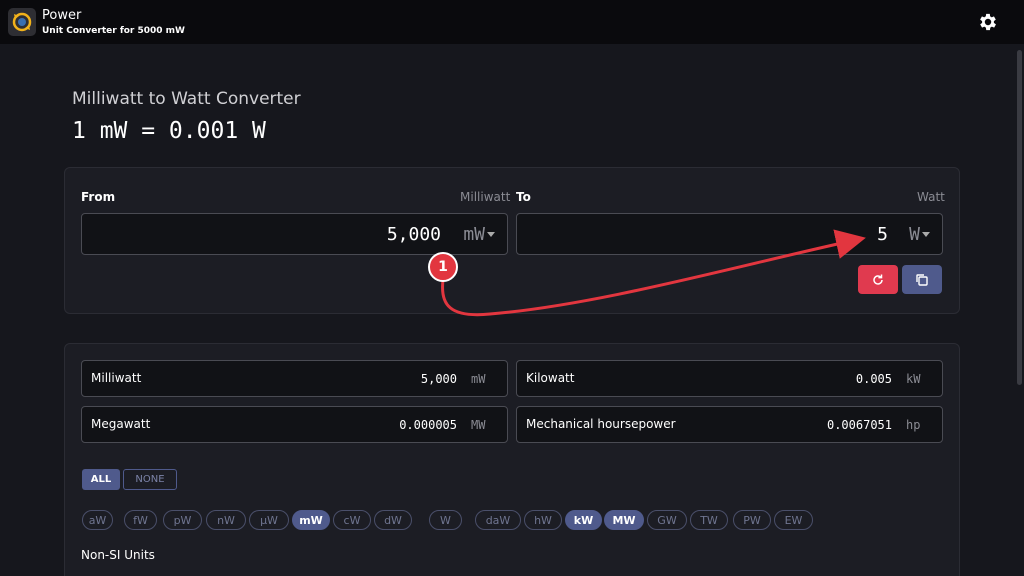 This screenshot has width=1024, height=576. Describe the element at coordinates (913, 379) in the screenshot. I see `result-unit: kW` at that location.